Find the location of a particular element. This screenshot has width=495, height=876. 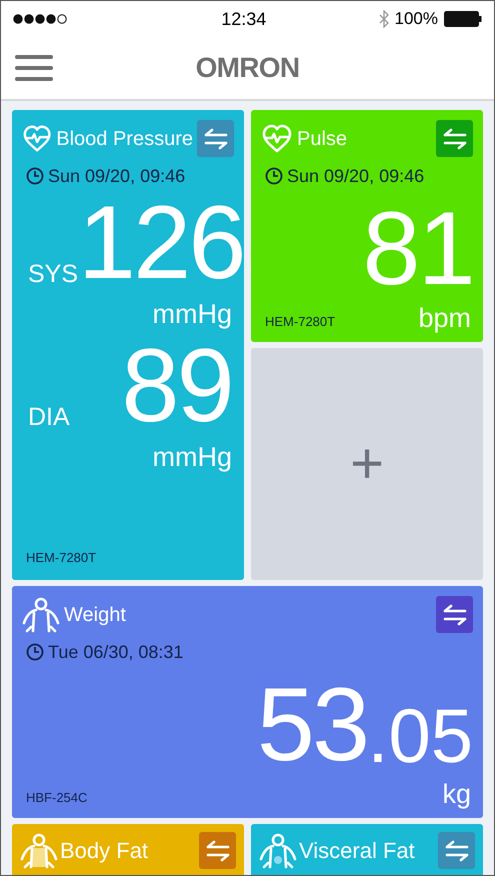

tile-title: Pulse is located at coordinates (322, 138).